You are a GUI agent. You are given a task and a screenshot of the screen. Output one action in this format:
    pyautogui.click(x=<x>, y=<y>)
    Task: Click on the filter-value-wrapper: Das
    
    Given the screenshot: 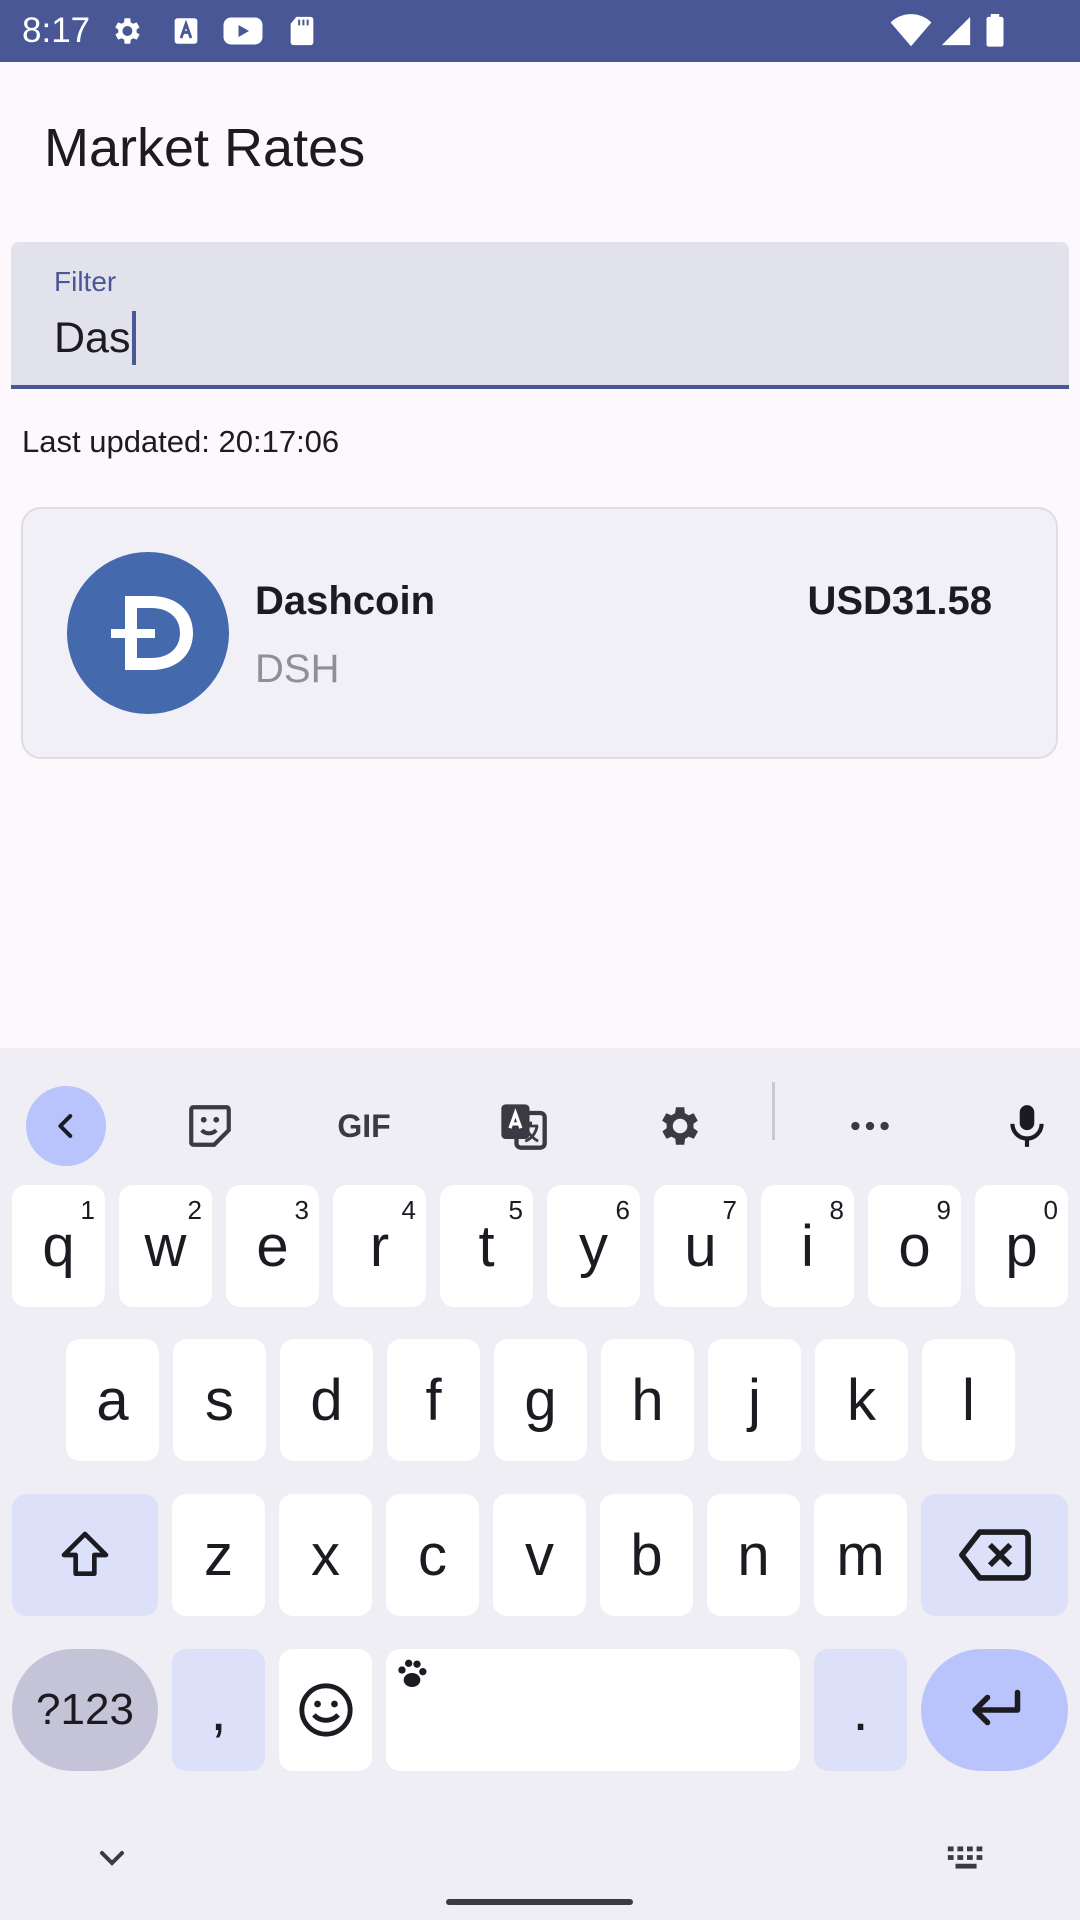 What is the action you would take?
    pyautogui.click(x=95, y=338)
    